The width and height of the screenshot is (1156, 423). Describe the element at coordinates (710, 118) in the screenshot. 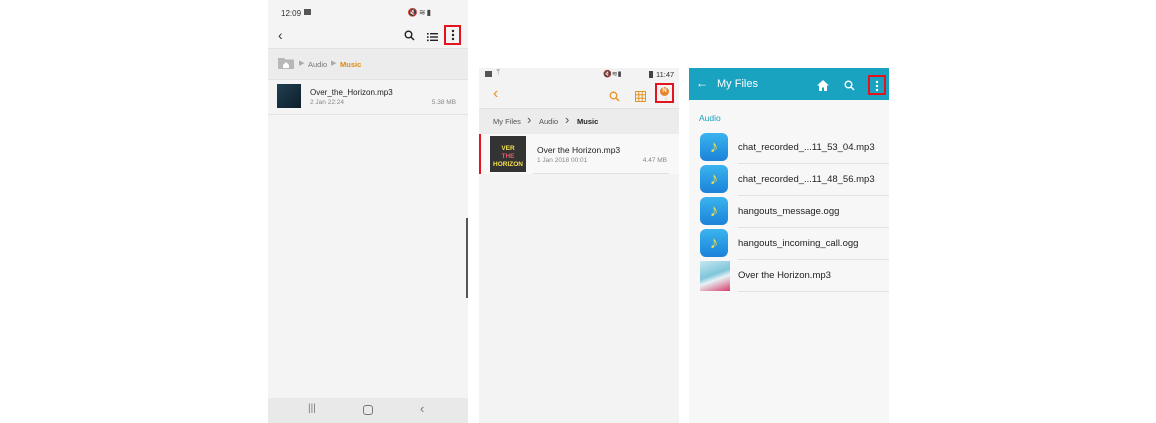

I see `section-header-audio: Audio` at that location.